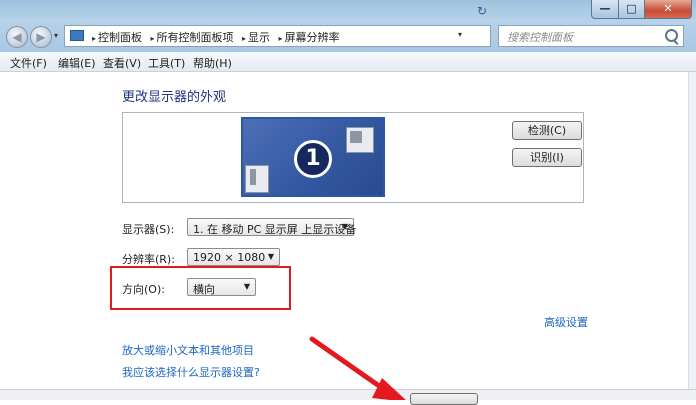  Describe the element at coordinates (671, 35) in the screenshot. I see `search-icon` at that location.